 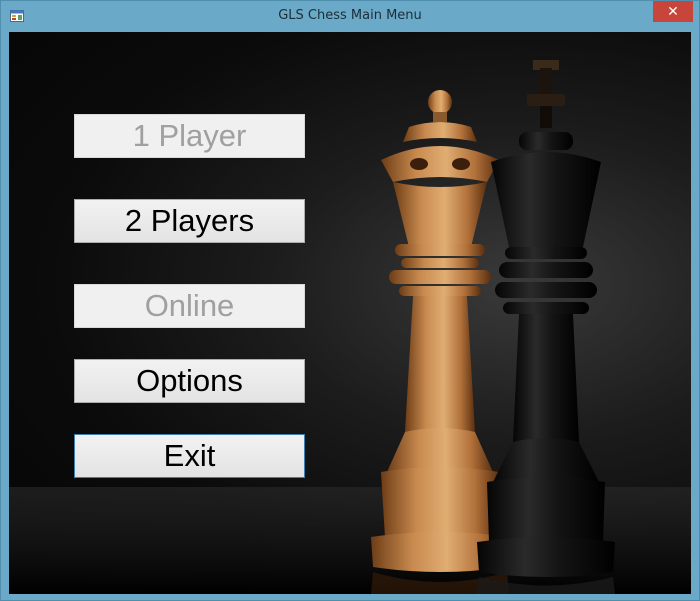 I want to click on title-bar: GLS Chess Main Menu ✕, so click(x=350, y=16).